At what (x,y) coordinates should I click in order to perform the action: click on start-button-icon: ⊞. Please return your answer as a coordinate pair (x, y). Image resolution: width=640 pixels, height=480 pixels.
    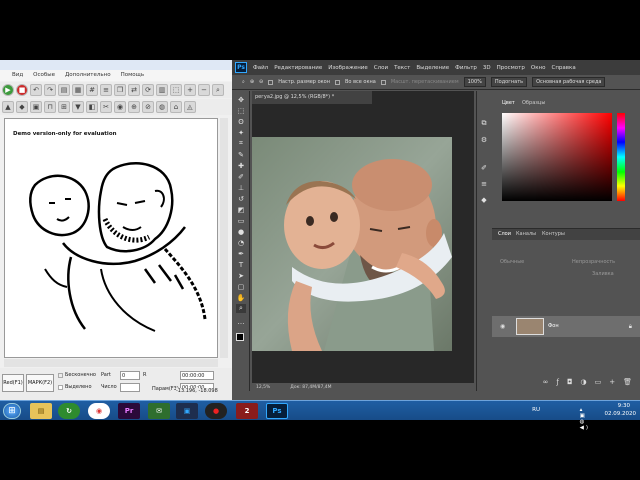
    Looking at the image, I should click on (12, 411).